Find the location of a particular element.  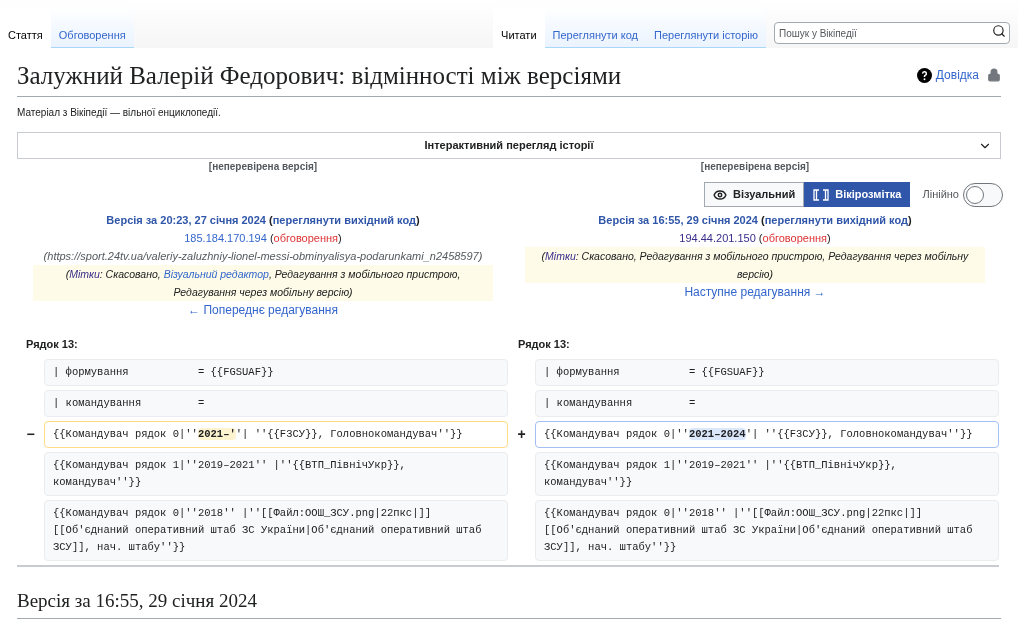

eye-icon is located at coordinates (720, 194).